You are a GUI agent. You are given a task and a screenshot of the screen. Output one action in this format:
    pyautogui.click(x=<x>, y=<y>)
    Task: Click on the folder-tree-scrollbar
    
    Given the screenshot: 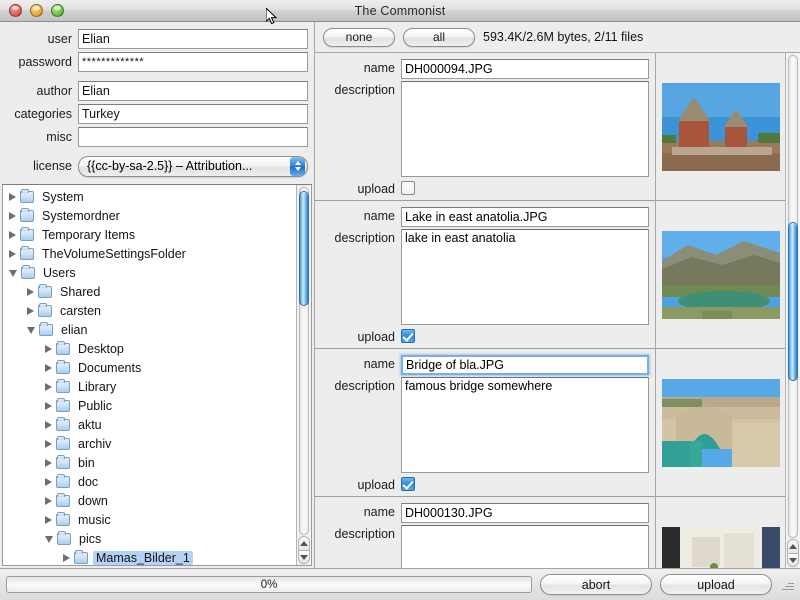 What is the action you would take?
    pyautogui.click(x=303, y=375)
    